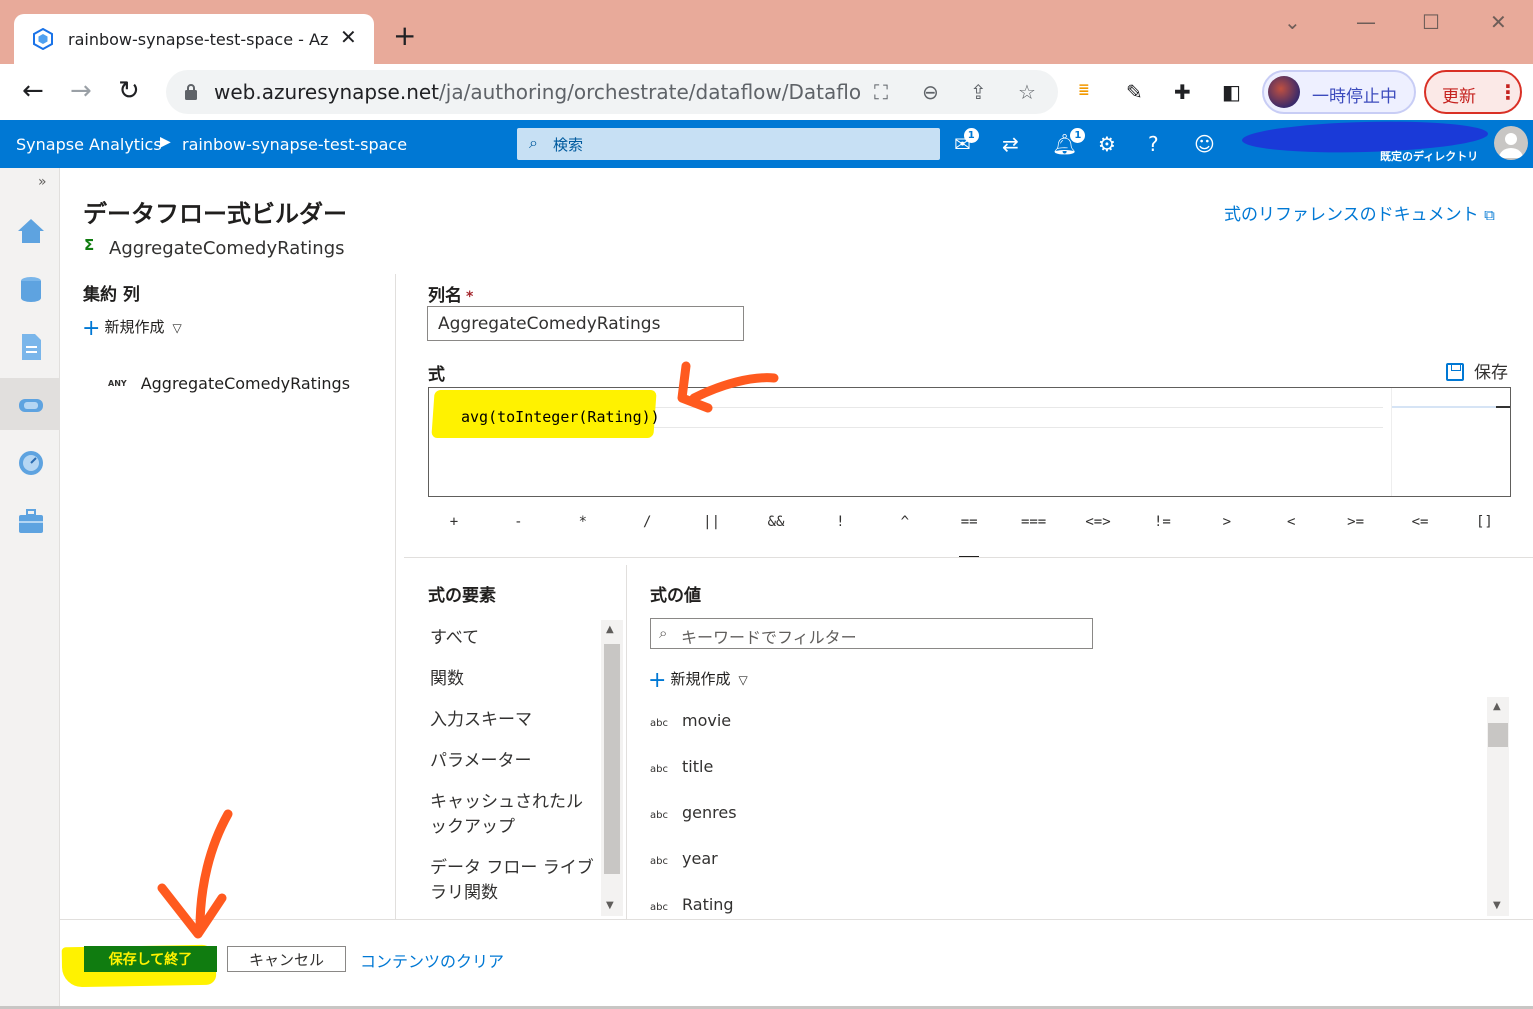  I want to click on tab-close-icon: ✕, so click(348, 37).